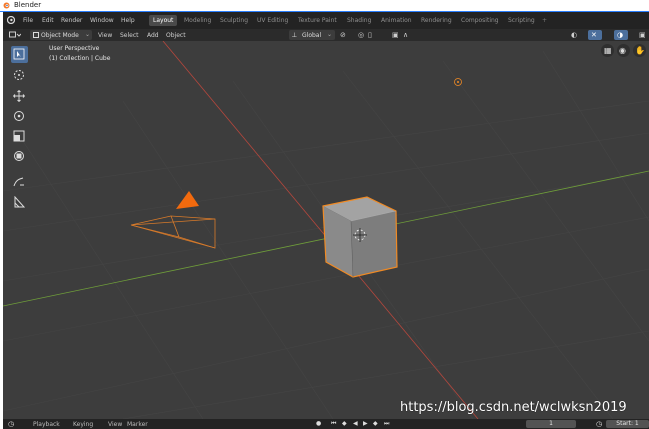 The width and height of the screenshot is (649, 429). What do you see at coordinates (48, 20) in the screenshot?
I see `menu-edit: Edit` at bounding box center [48, 20].